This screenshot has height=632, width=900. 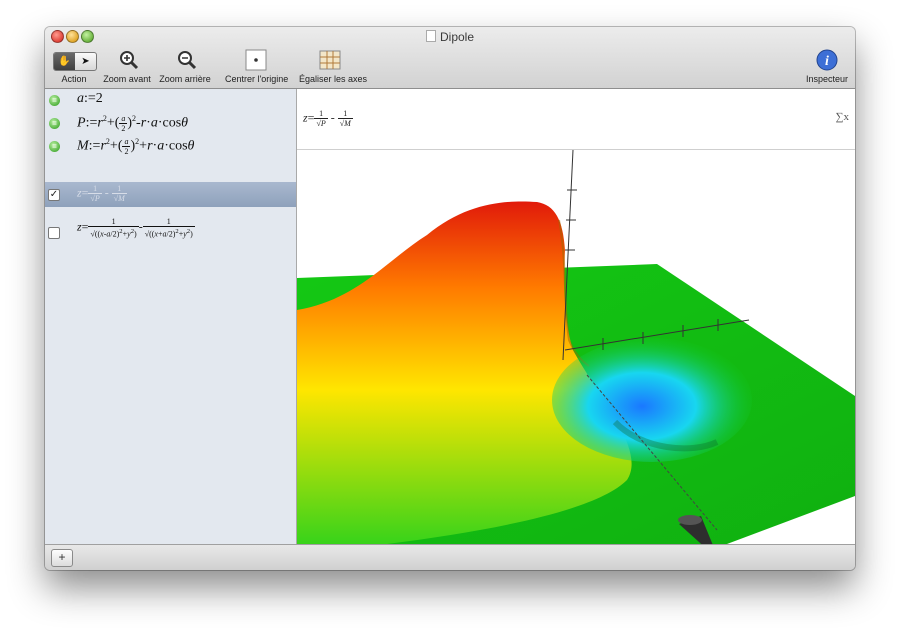 I want to click on equation-text: z= 1 √P - 1 √M, so click(x=102, y=193).